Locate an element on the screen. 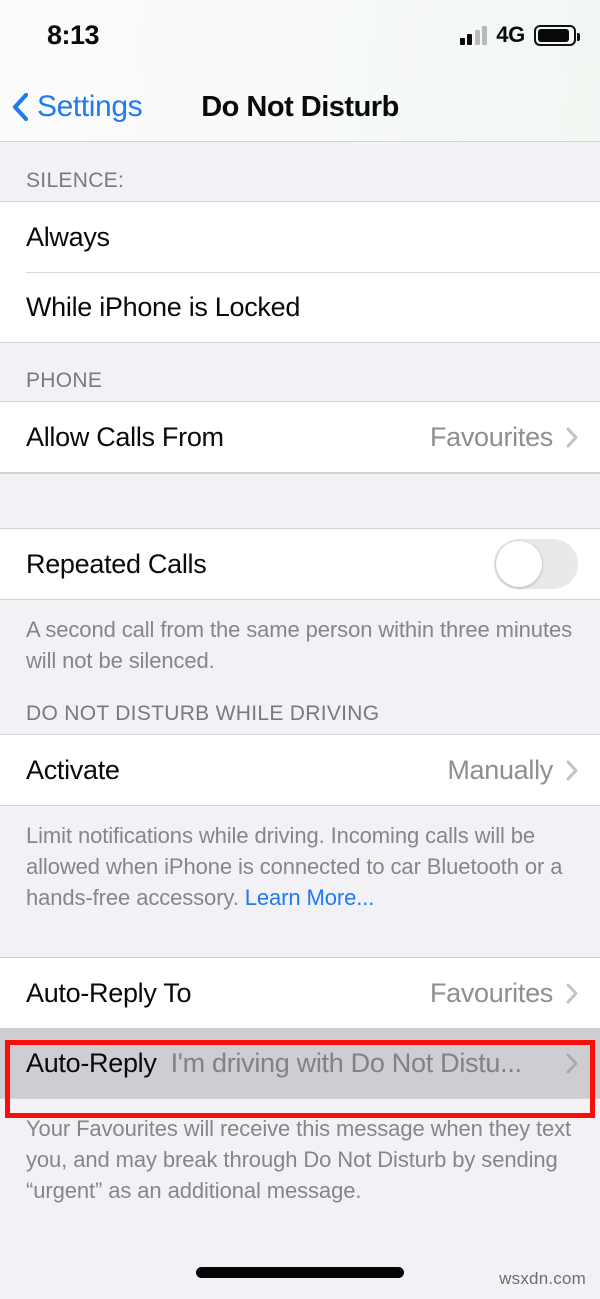 The width and height of the screenshot is (600, 1299). row-activate: Activate Manually is located at coordinates (300, 770).